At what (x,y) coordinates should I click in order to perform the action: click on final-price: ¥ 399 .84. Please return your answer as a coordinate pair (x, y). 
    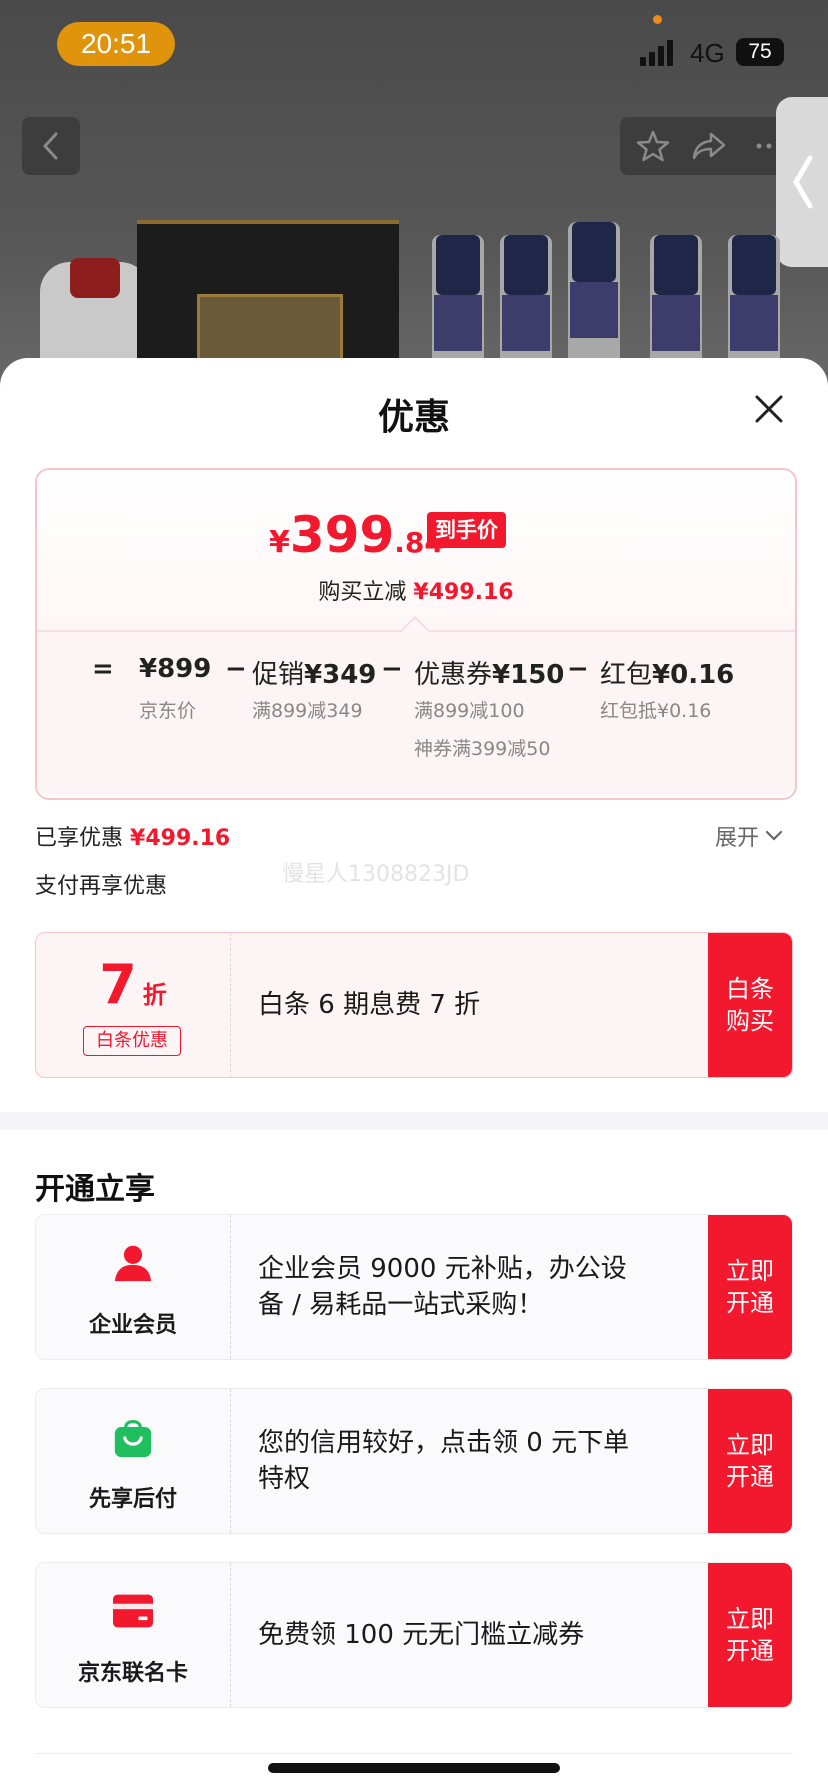
    Looking at the image, I should click on (356, 535).